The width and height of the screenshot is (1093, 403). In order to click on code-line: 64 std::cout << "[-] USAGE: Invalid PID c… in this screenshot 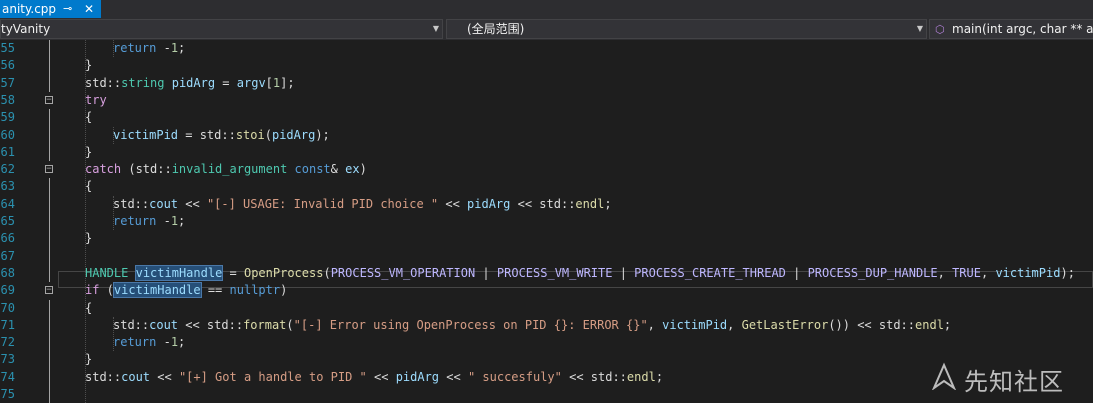, I will do `click(546, 204)`.